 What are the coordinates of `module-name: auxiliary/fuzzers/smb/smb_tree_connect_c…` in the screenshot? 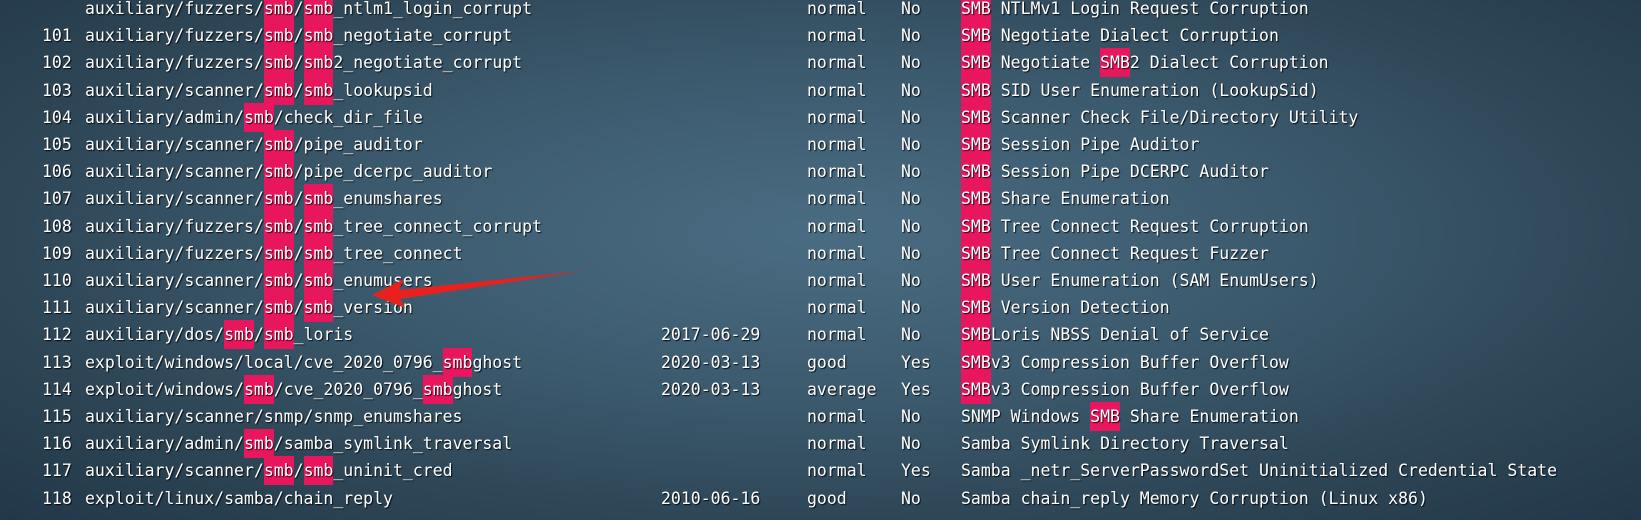 It's located at (313, 226).